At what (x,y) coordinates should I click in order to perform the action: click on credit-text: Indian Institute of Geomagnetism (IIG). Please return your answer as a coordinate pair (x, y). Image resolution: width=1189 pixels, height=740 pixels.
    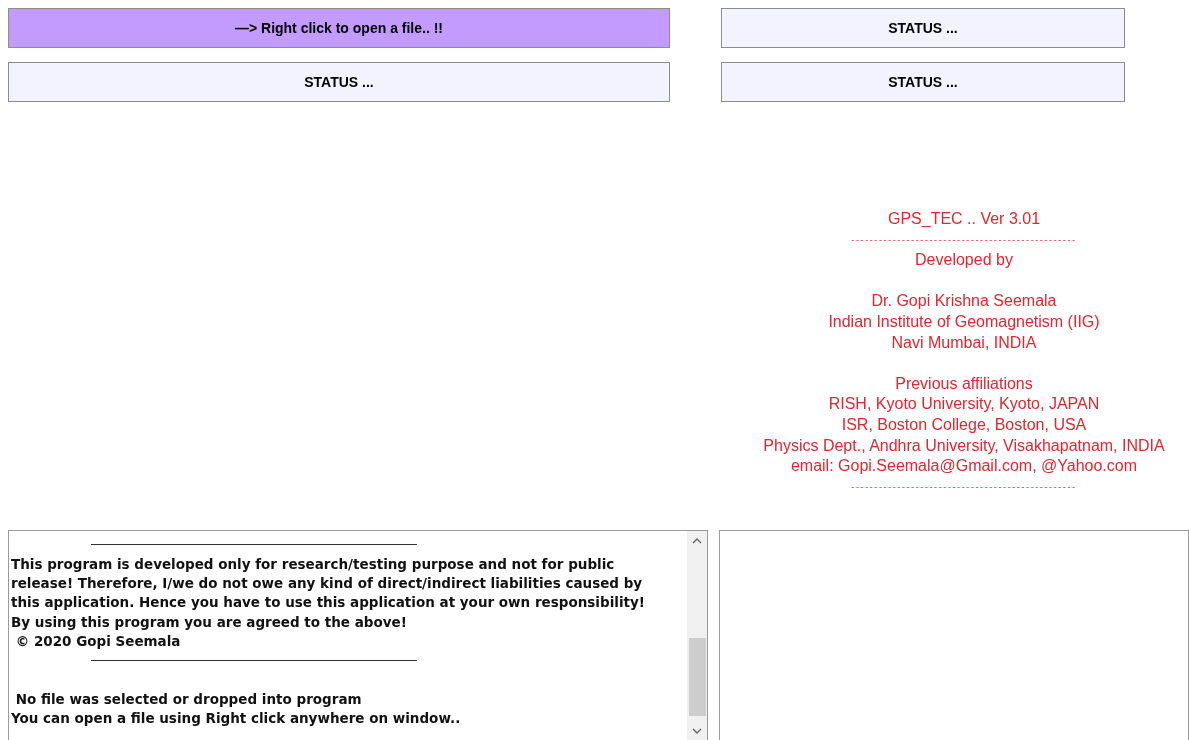
    Looking at the image, I should click on (964, 321).